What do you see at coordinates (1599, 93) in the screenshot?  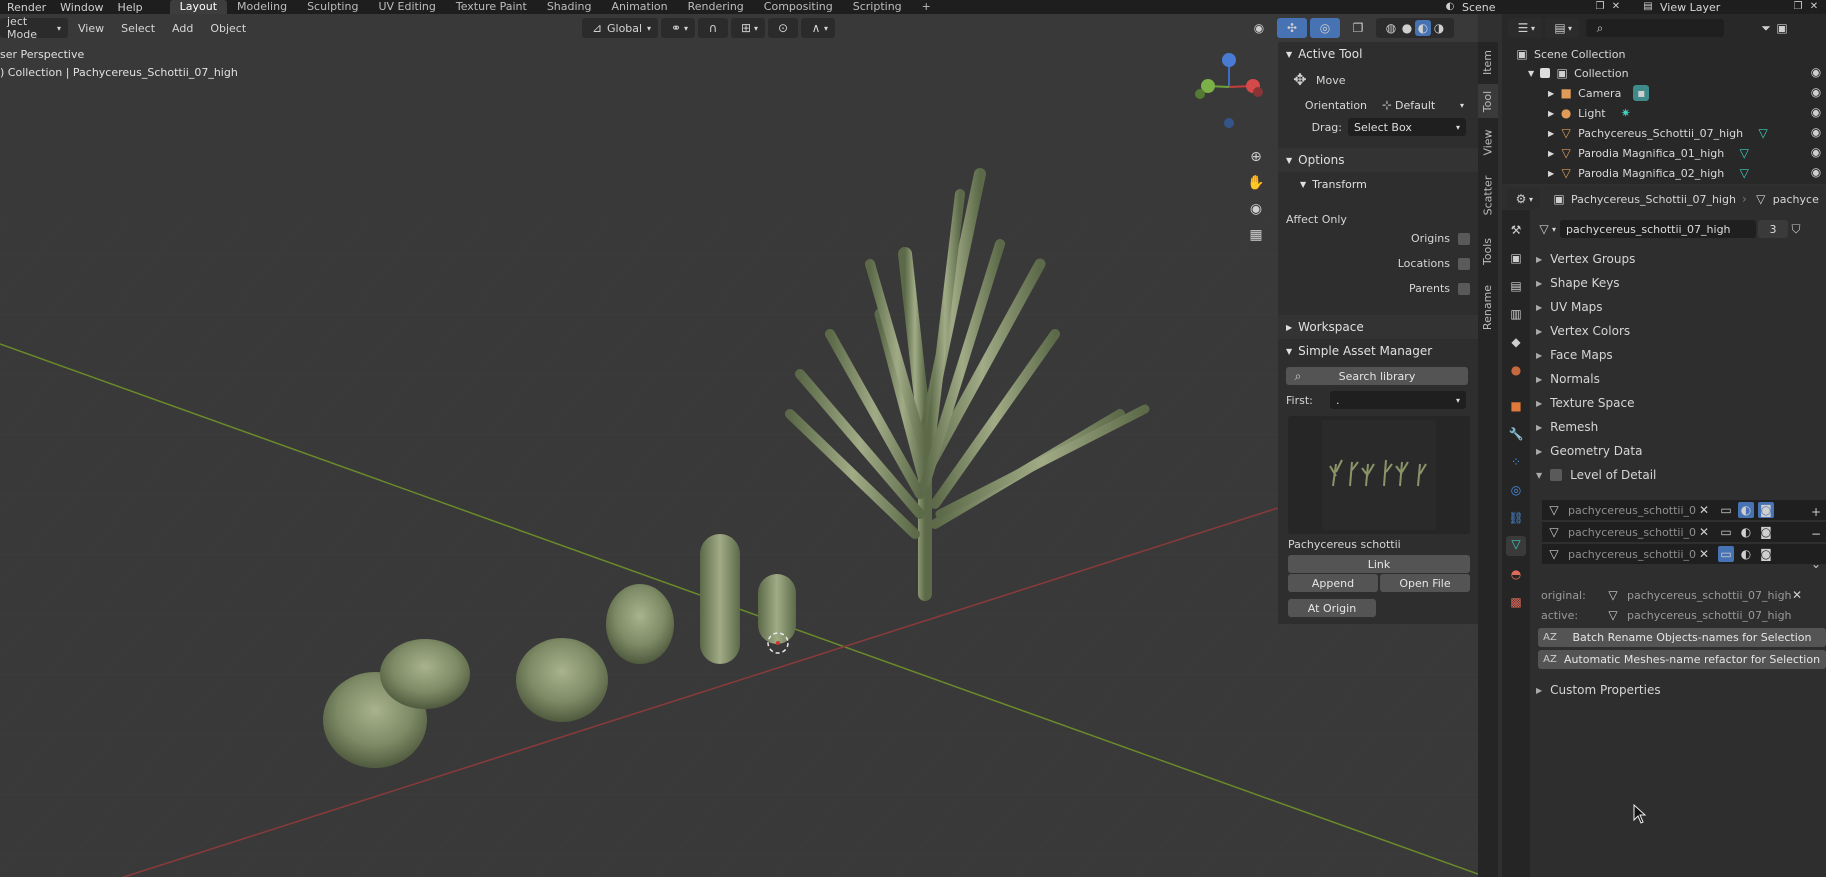 I see `outliner-item-camera: ▶ ■ Camera ▪` at bounding box center [1599, 93].